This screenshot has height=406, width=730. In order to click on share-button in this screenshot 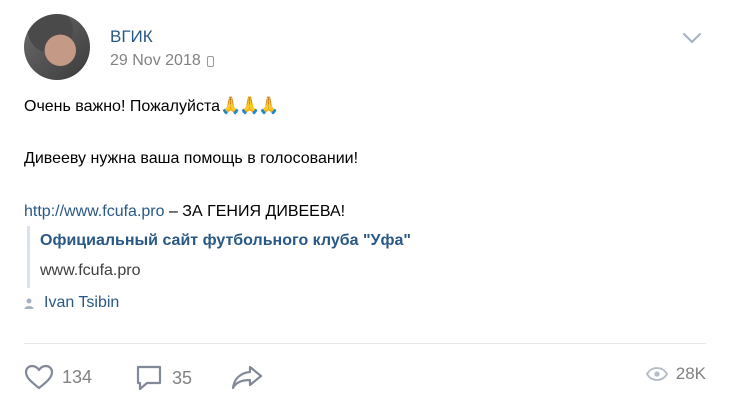, I will do `click(247, 377)`.